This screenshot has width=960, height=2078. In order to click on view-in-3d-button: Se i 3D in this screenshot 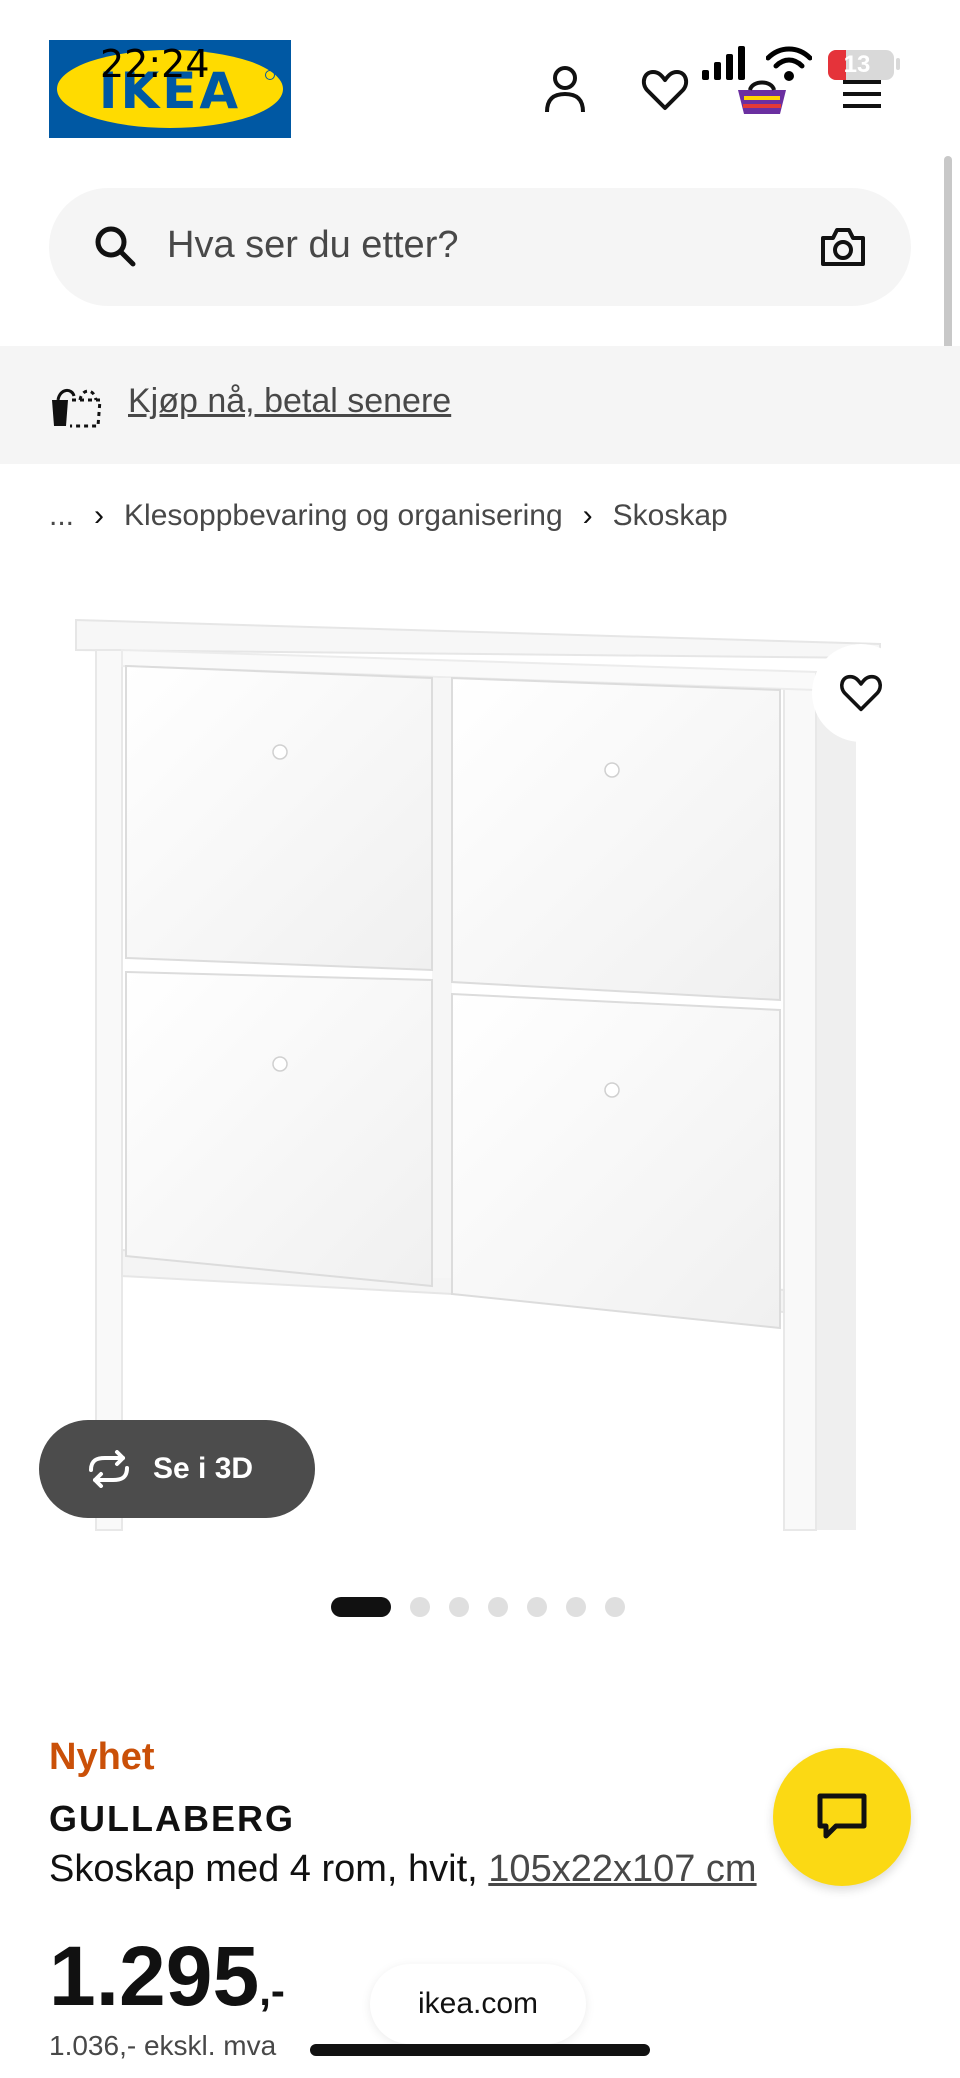, I will do `click(177, 1469)`.